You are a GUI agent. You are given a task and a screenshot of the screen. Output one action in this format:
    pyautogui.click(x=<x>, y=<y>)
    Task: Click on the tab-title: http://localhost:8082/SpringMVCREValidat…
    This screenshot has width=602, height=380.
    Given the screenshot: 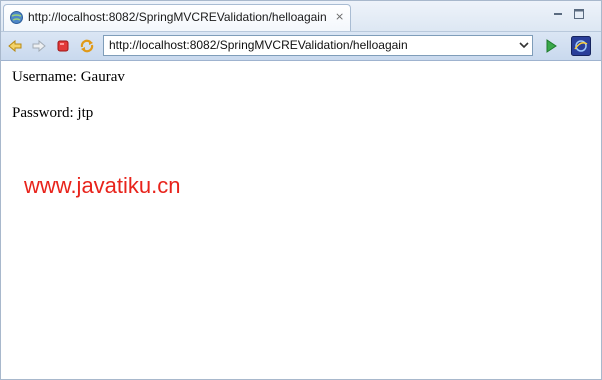 What is the action you would take?
    pyautogui.click(x=177, y=17)
    